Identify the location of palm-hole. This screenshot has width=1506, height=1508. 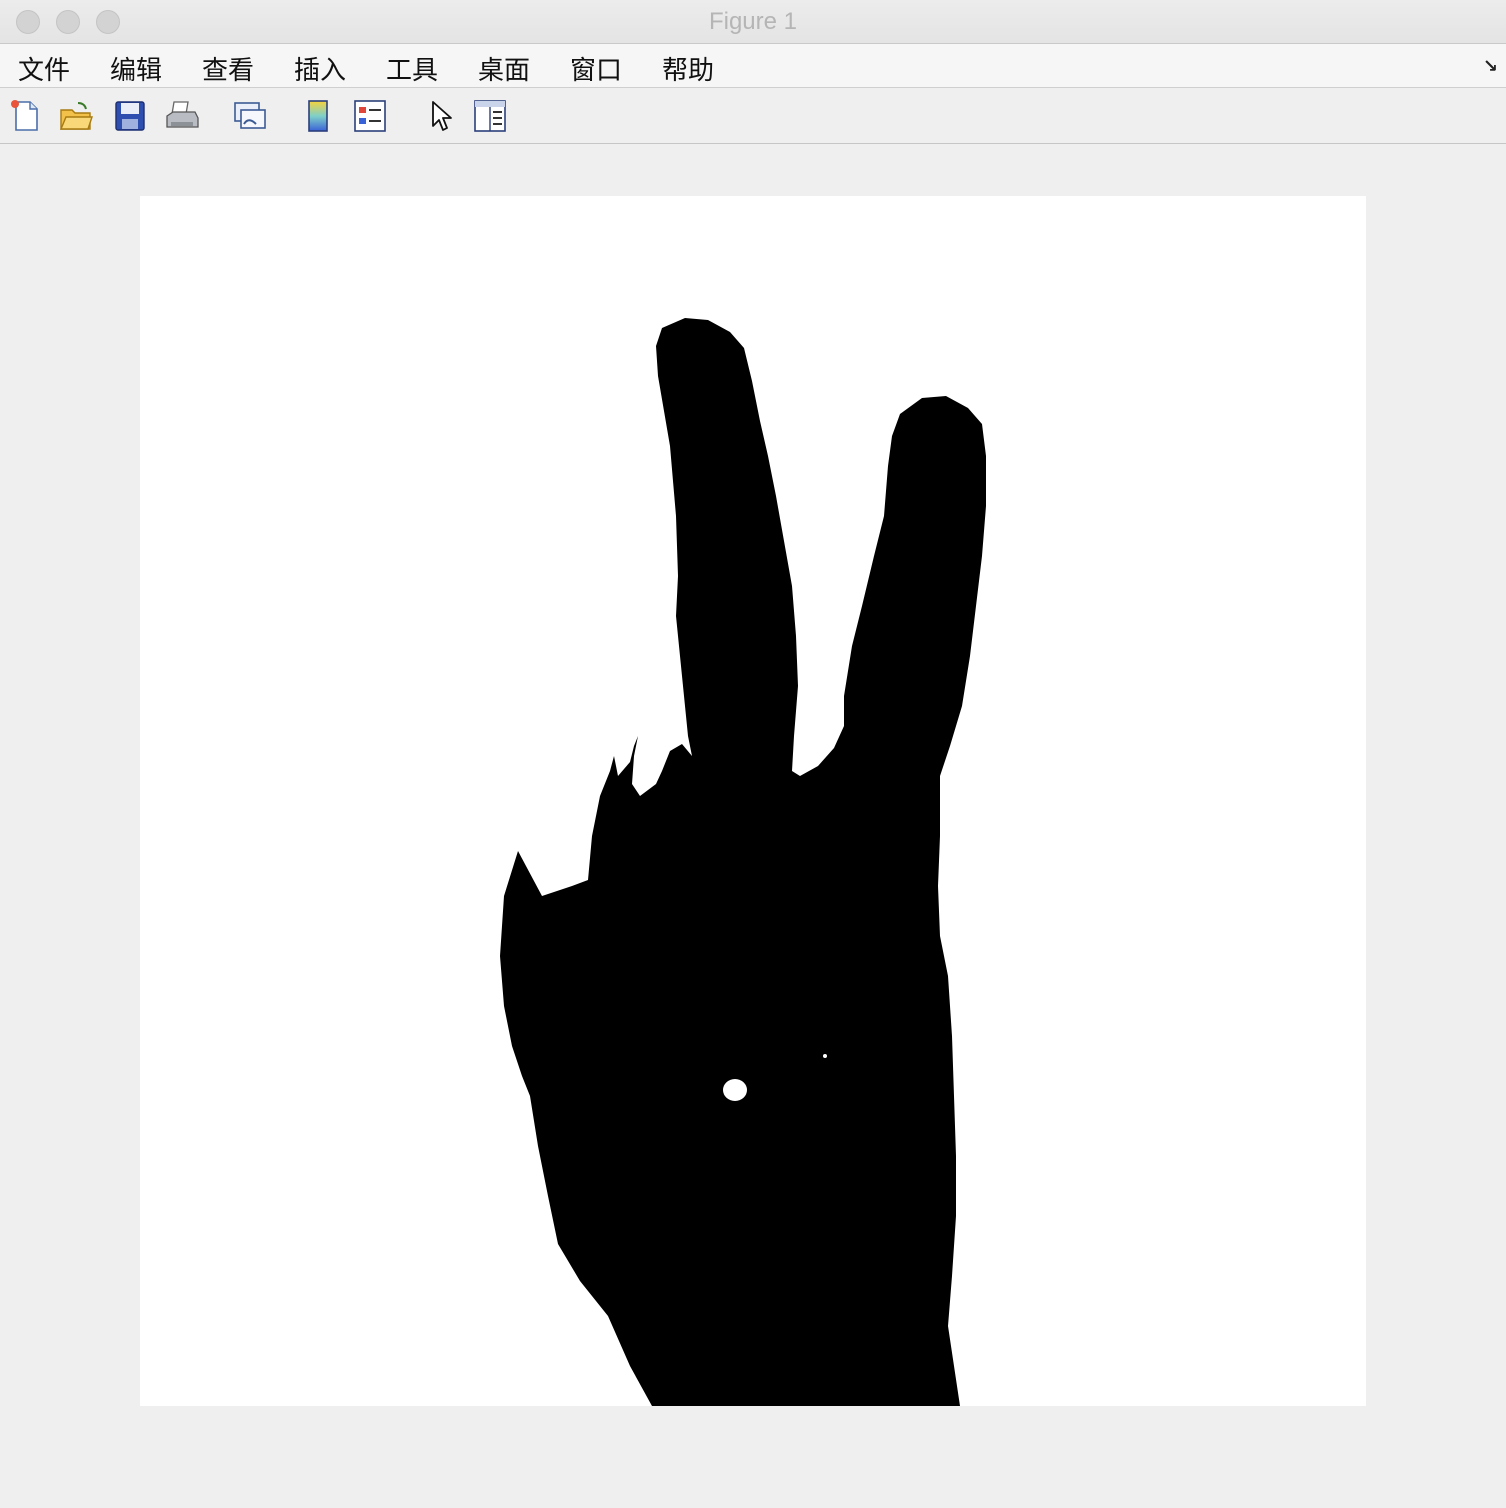
(735, 1090).